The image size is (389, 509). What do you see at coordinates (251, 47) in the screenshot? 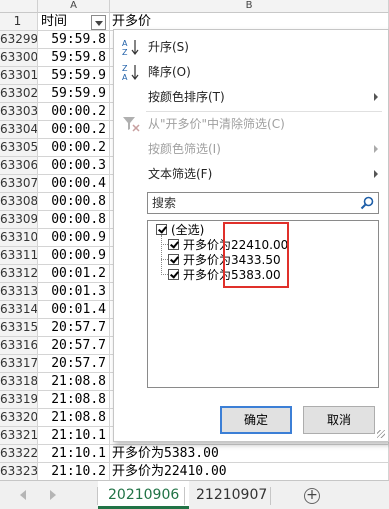
I see `menu-sort-ascending: AZ 升序(S)` at bounding box center [251, 47].